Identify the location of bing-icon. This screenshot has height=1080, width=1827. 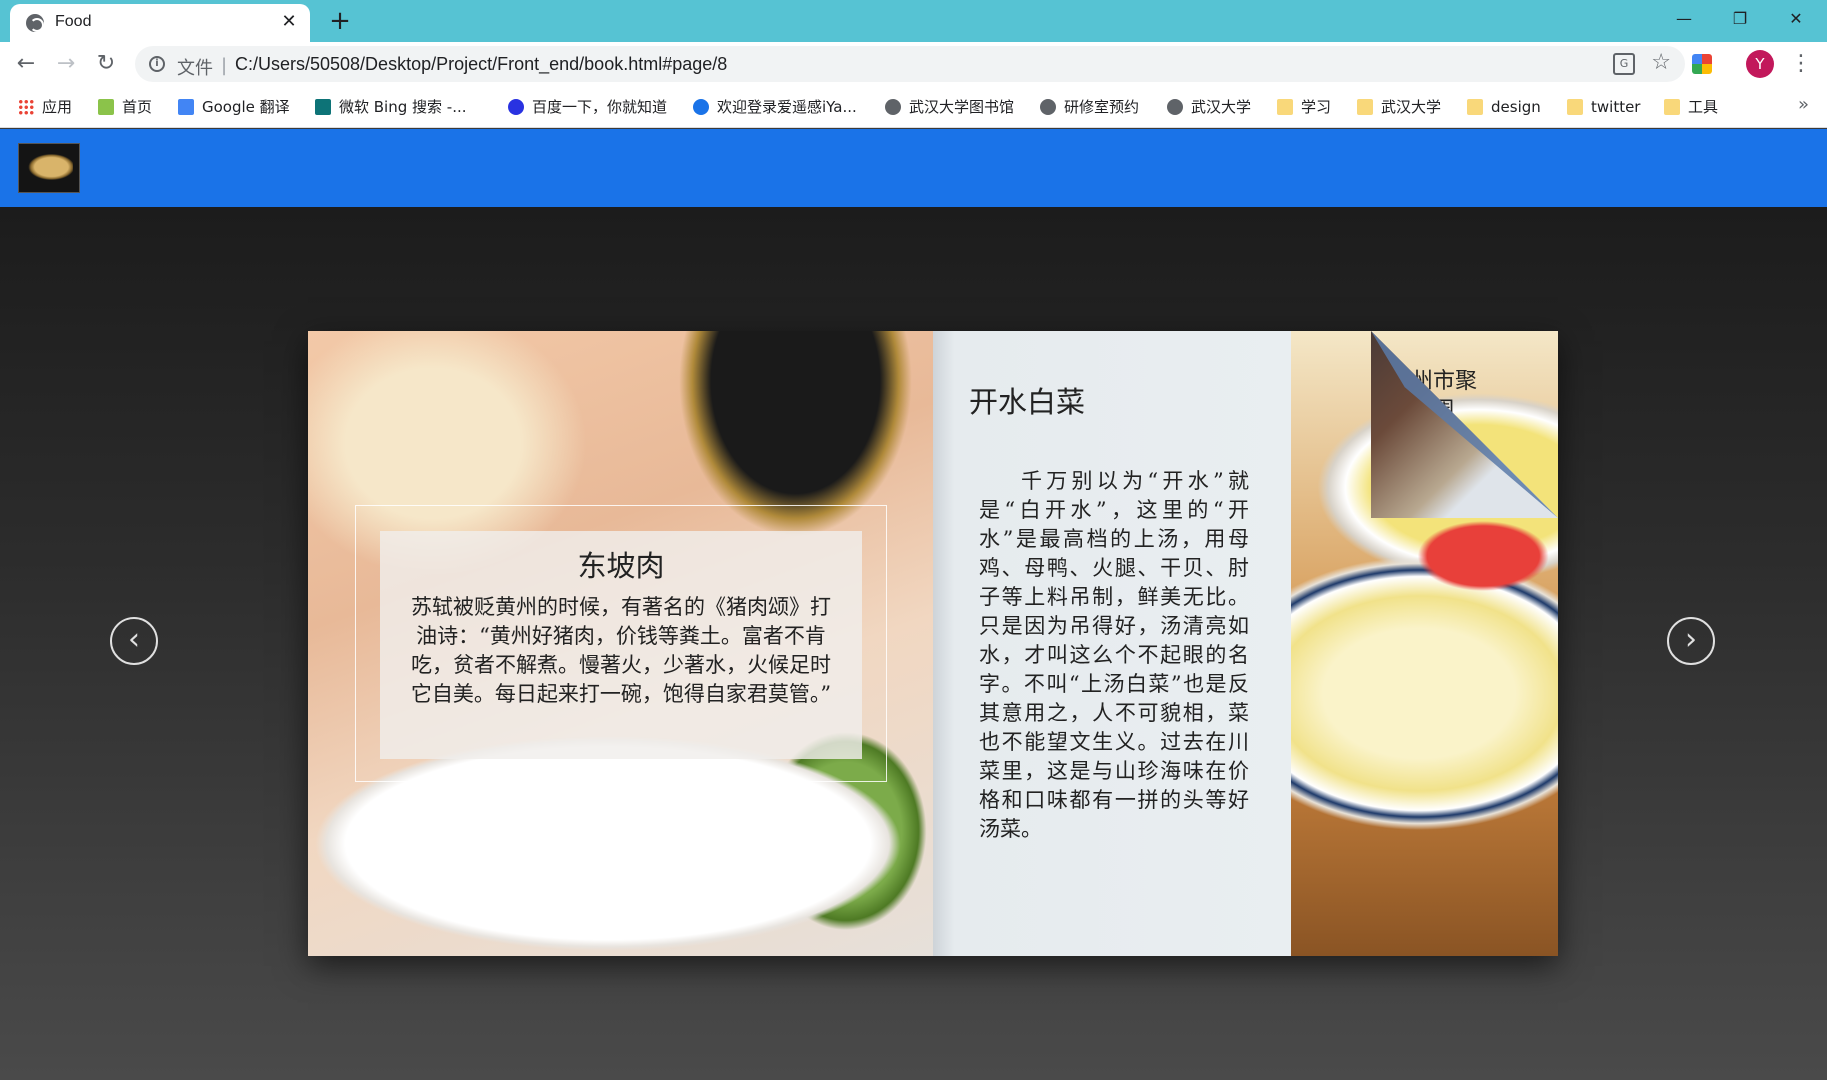
(323, 107).